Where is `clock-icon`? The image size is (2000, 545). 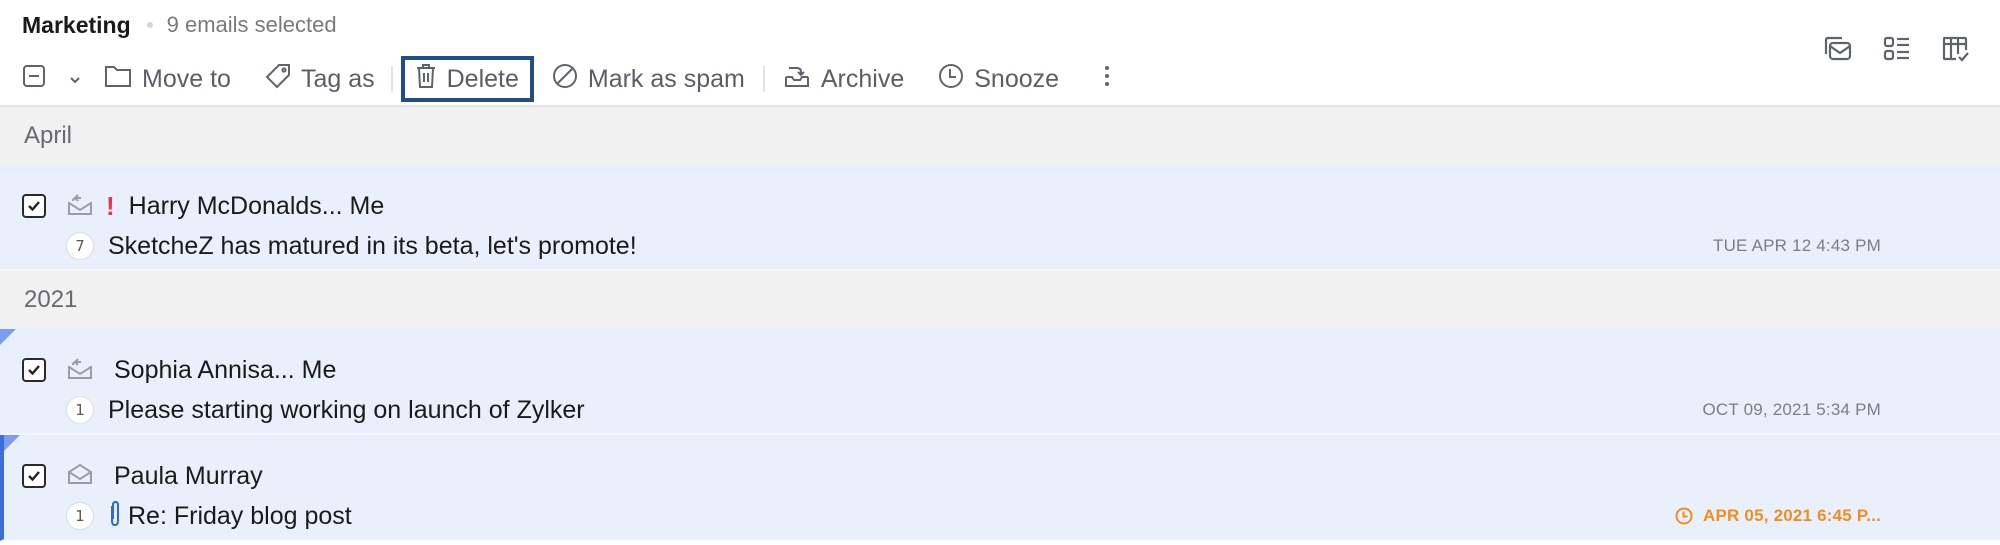 clock-icon is located at coordinates (951, 79).